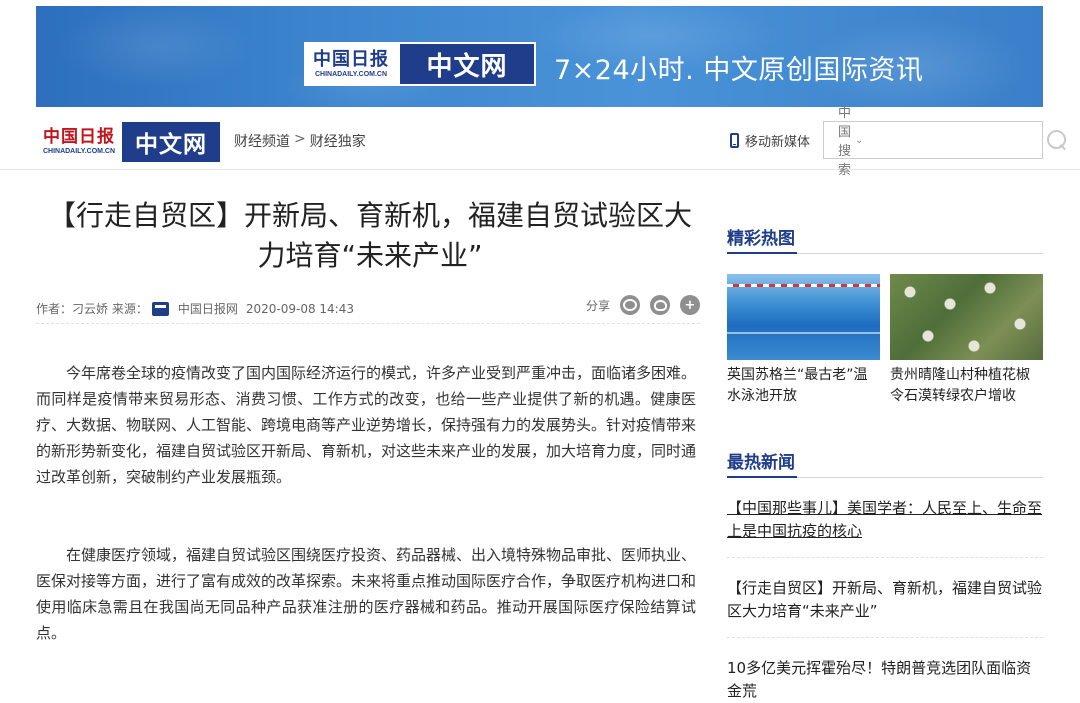  Describe the element at coordinates (966, 317) in the screenshot. I see `photo-pepper-field` at that location.